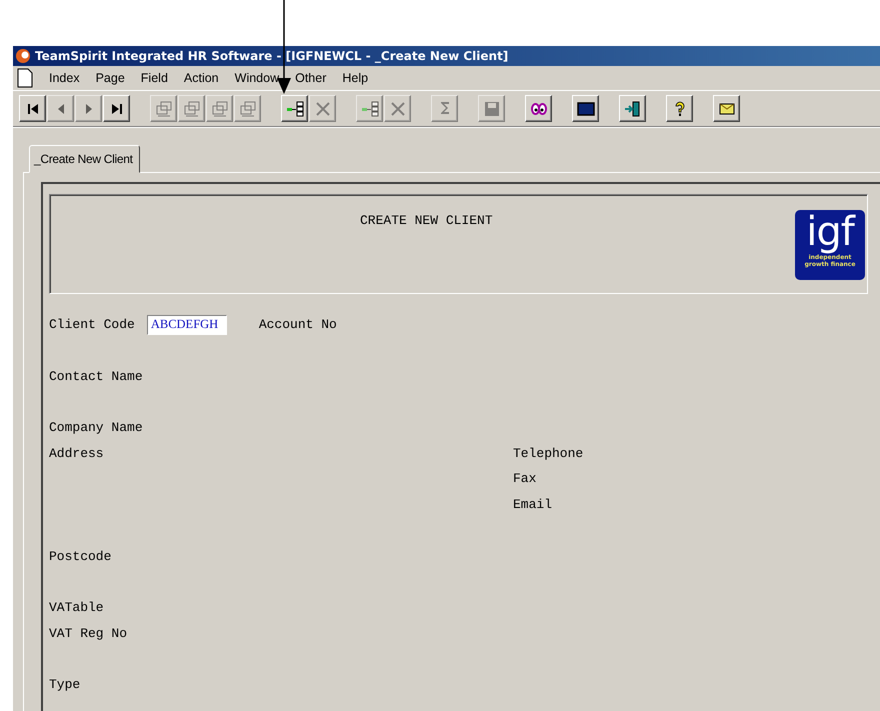  Describe the element at coordinates (257, 78) in the screenshot. I see `menu-item: Window` at that location.